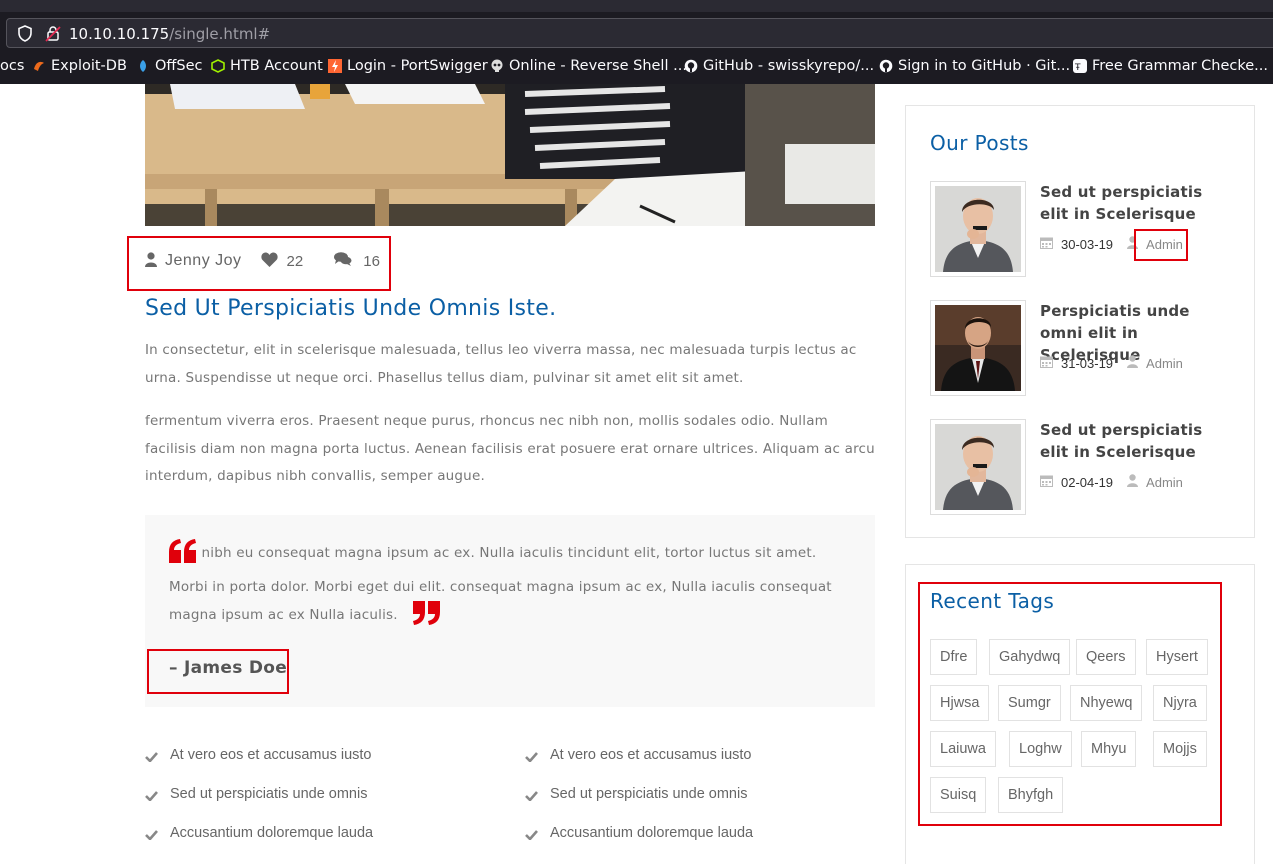 Image resolution: width=1273 pixels, height=864 pixels. What do you see at coordinates (119, 34) in the screenshot?
I see `url-host: 10.10.10.175` at bounding box center [119, 34].